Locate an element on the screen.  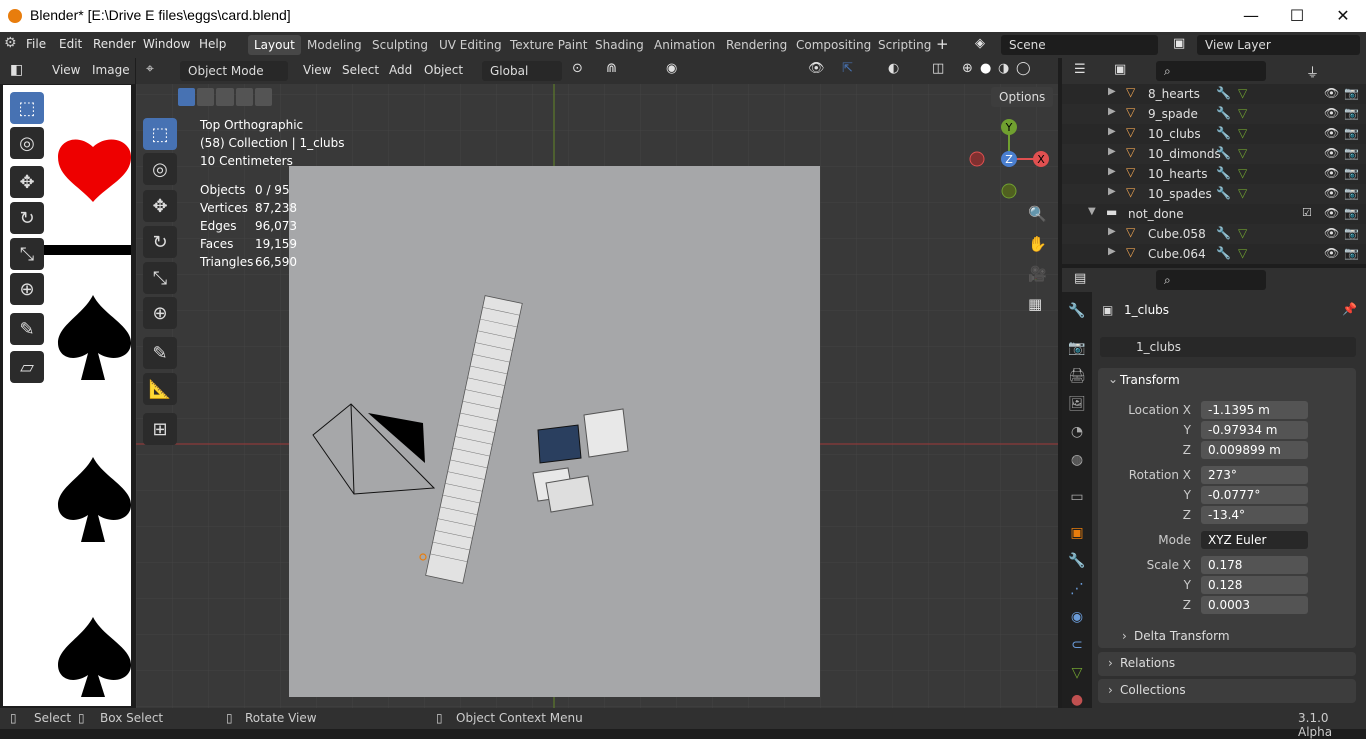
outliner-row: ▼ ▬ not_done ☑ 👁 📷 is located at coordinates (1214, 214).